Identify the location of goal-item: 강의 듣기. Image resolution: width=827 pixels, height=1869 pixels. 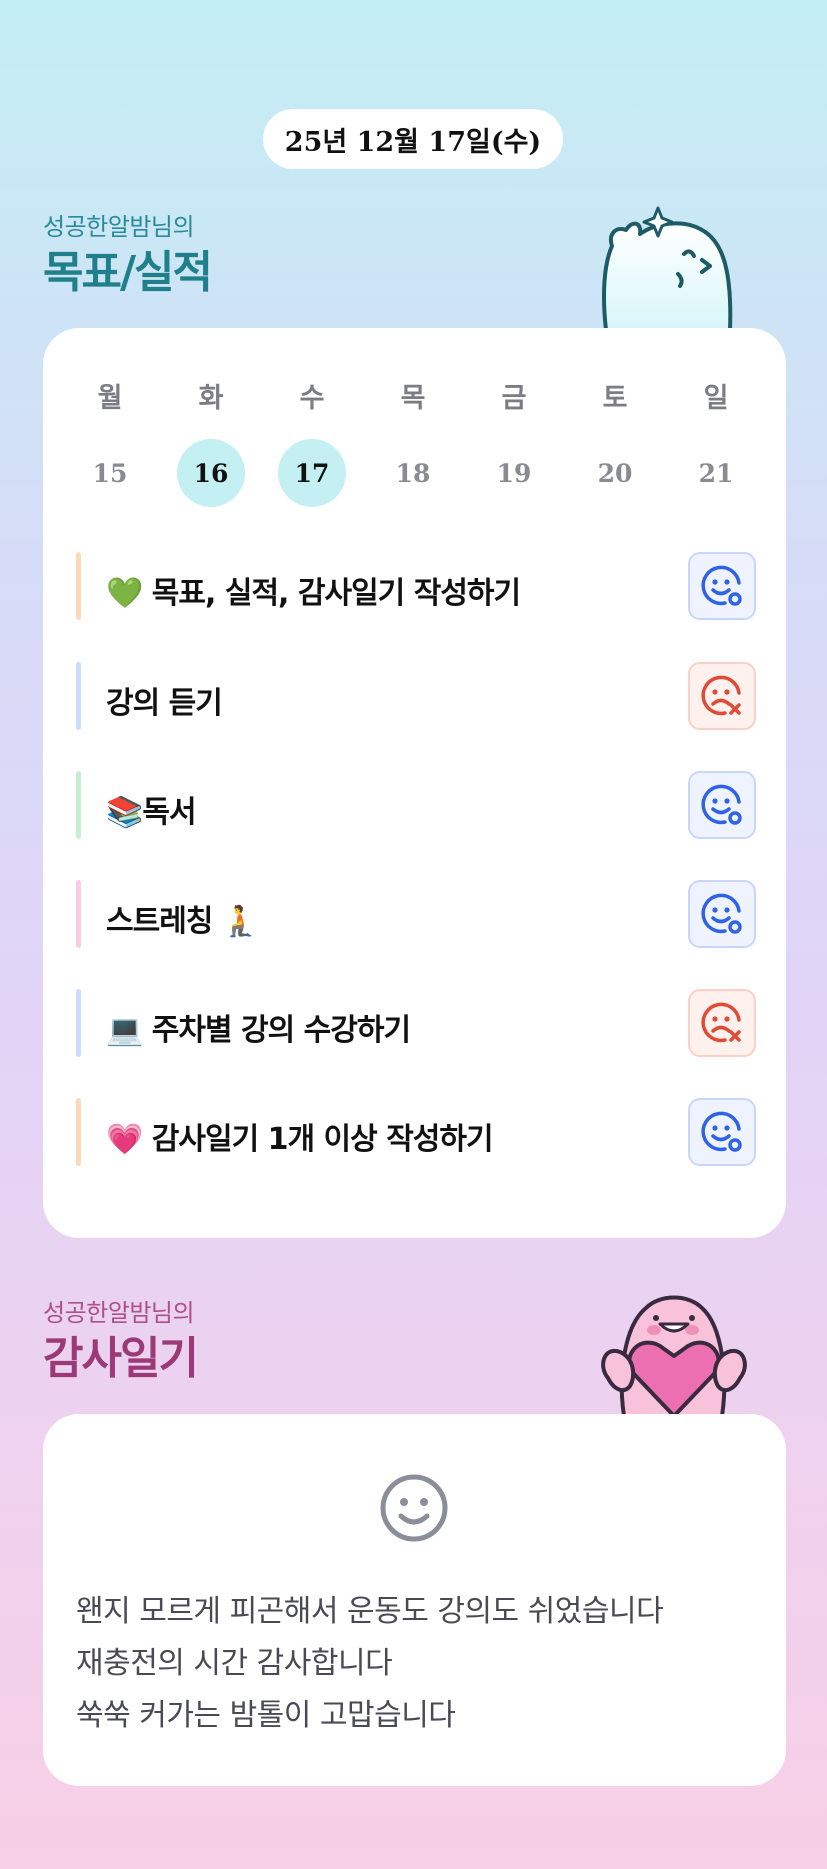
(416, 696).